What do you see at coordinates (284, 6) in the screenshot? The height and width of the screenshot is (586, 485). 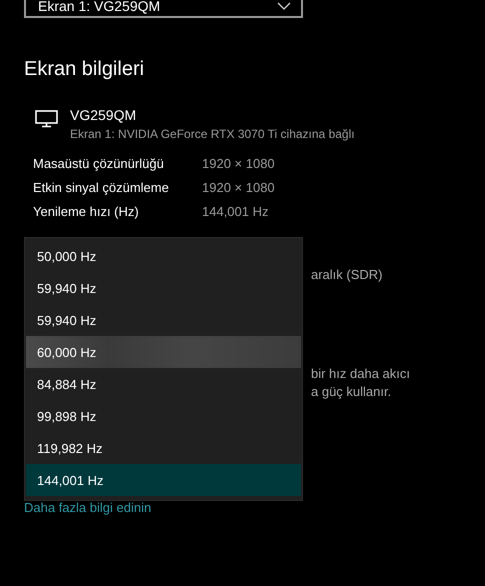 I see `chevron-down-icon` at bounding box center [284, 6].